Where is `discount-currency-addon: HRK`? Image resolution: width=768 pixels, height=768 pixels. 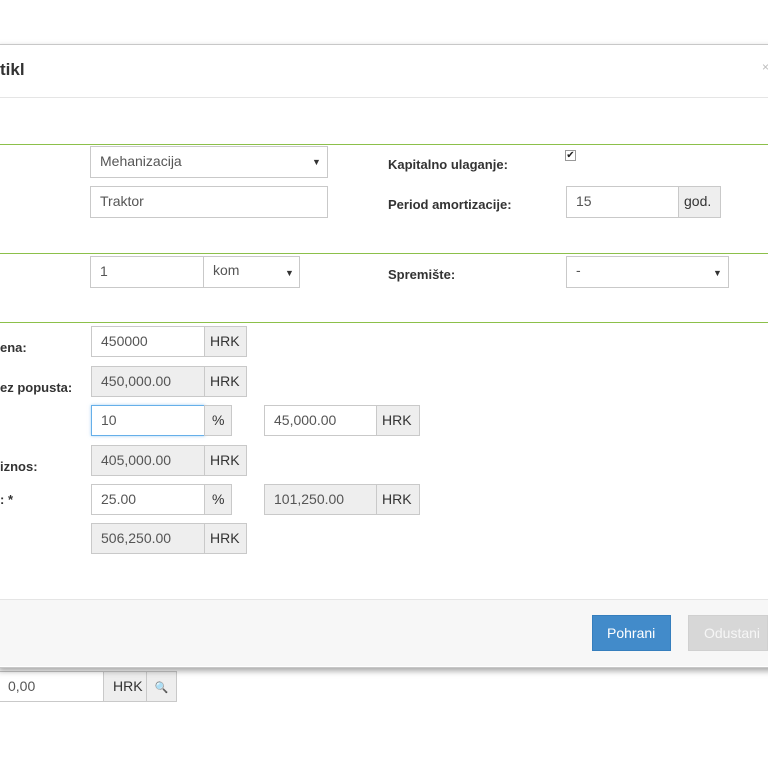
discount-currency-addon: HRK is located at coordinates (398, 420).